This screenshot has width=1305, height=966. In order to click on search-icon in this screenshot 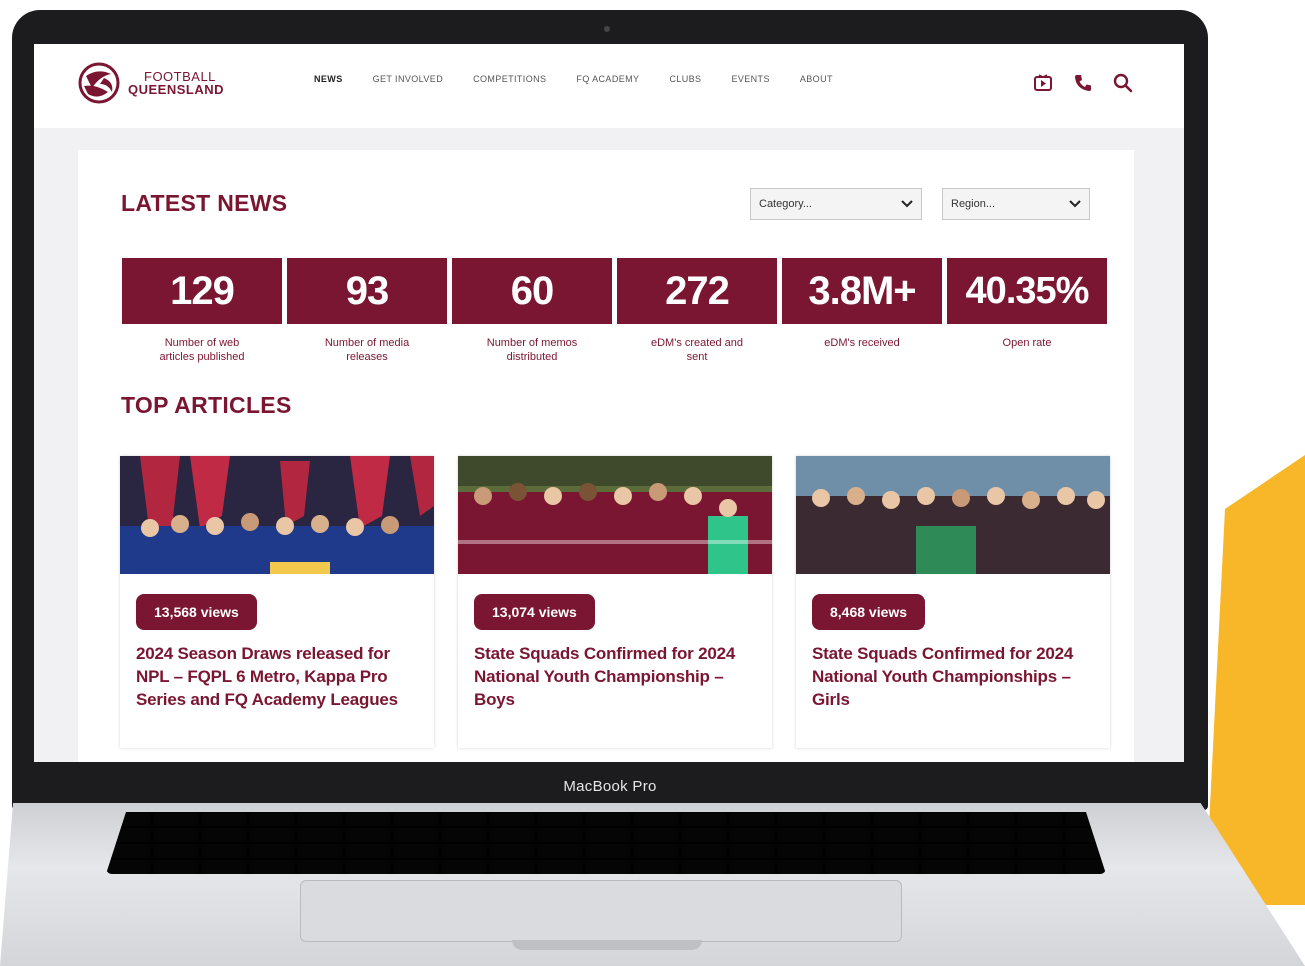, I will do `click(1123, 83)`.